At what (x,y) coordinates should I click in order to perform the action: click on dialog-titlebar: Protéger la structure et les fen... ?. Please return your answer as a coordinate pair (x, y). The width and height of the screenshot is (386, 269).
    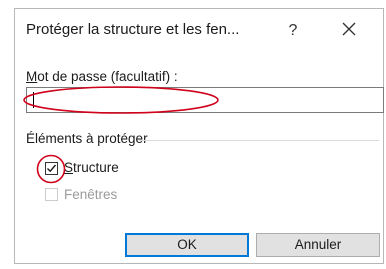
    Looking at the image, I should click on (199, 29).